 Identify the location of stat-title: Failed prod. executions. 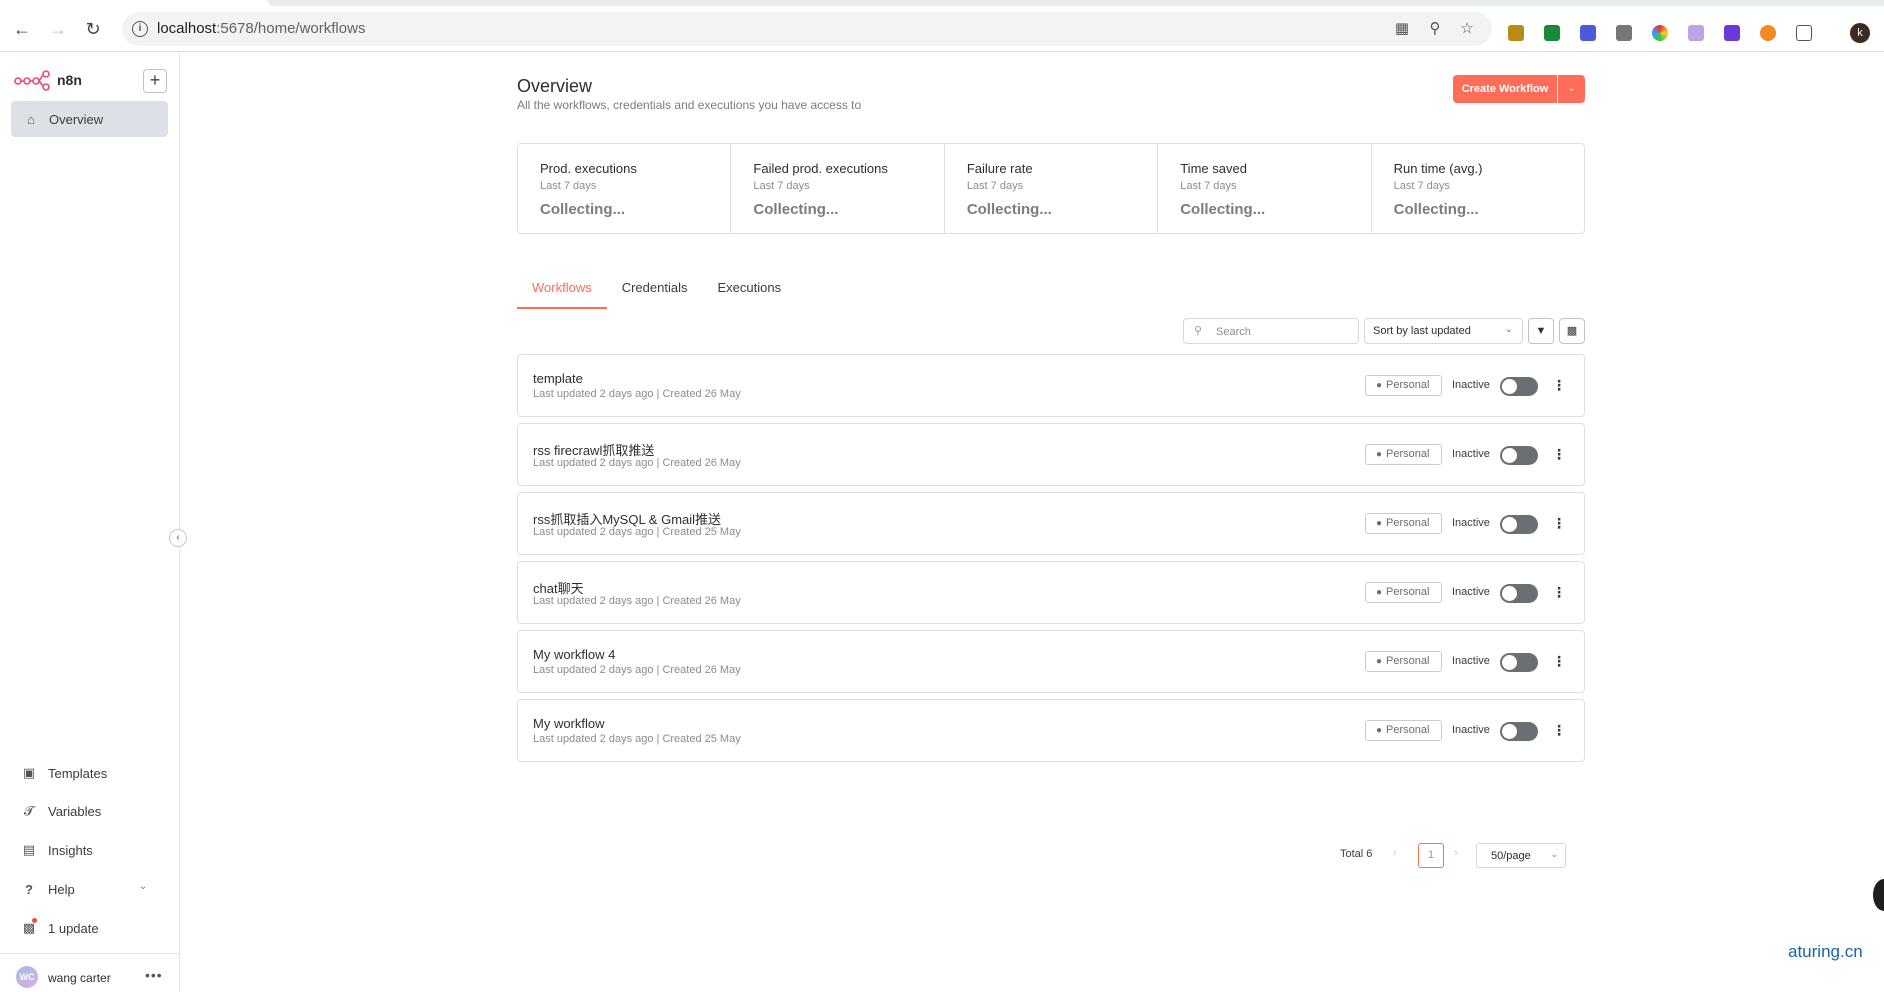
(820, 168).